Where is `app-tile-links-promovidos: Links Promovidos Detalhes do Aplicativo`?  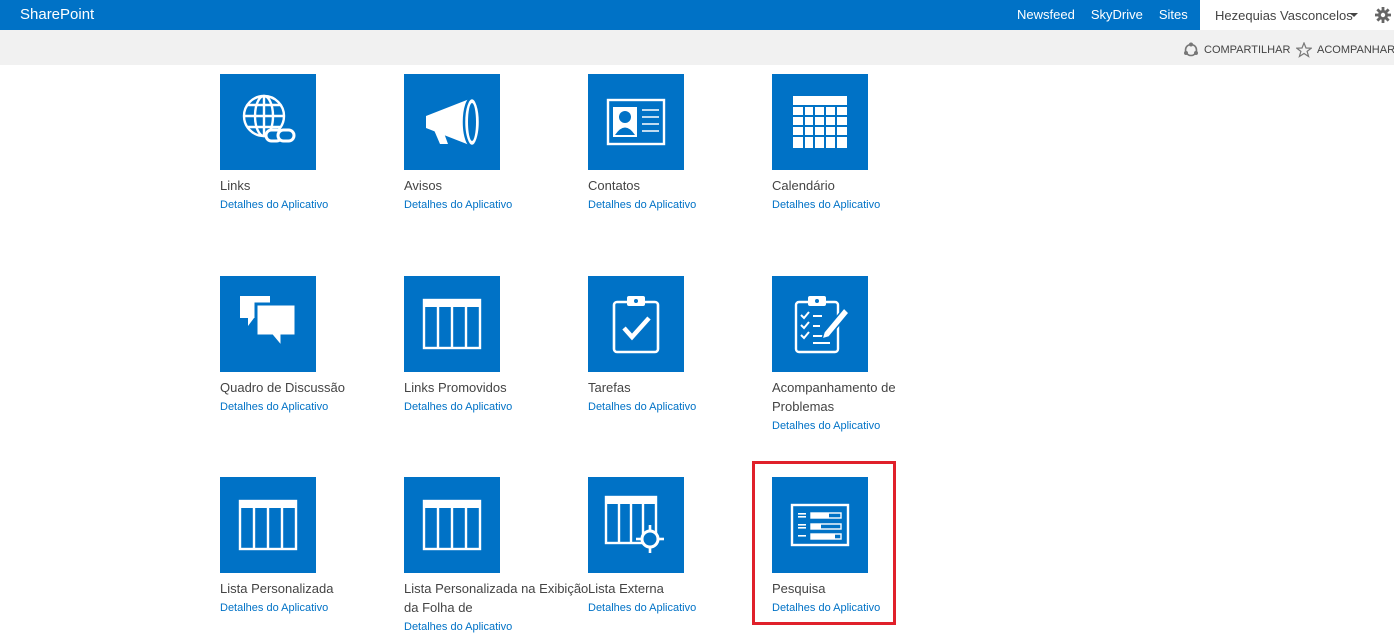
app-tile-links-promovidos: Links Promovidos Detalhes do Aplicativo is located at coordinates (496, 346).